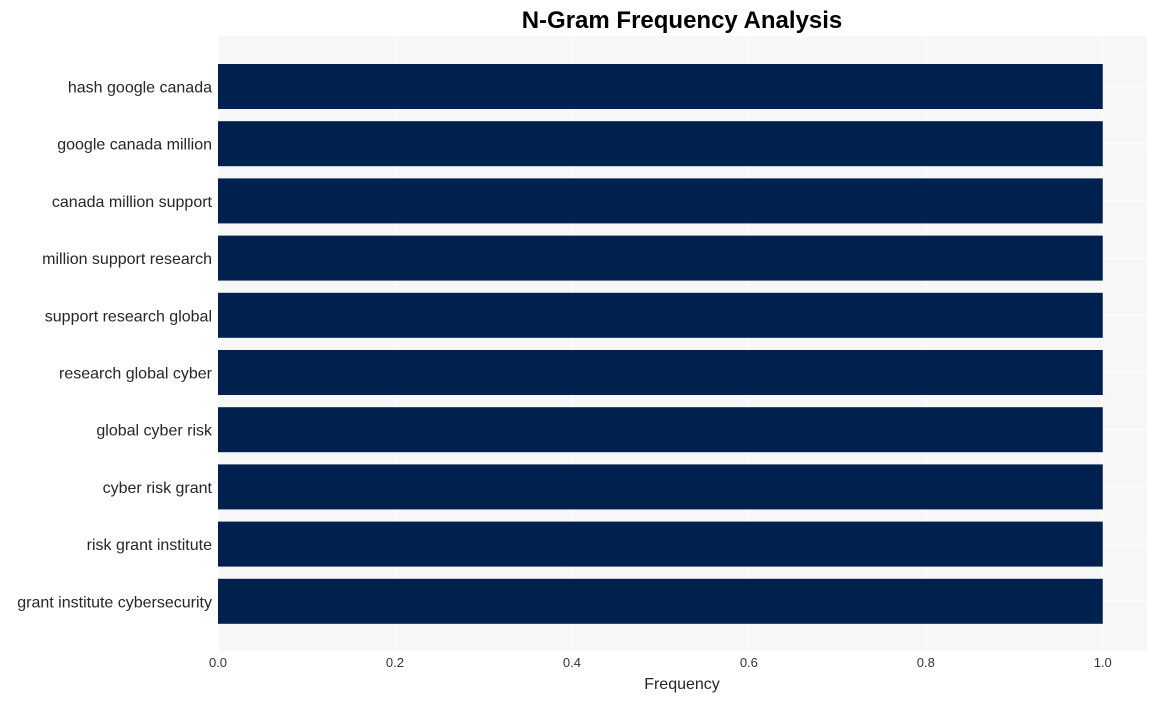 The image size is (1157, 701). What do you see at coordinates (158, 488) in the screenshot?
I see `y-tick-label: cyber risk grant` at bounding box center [158, 488].